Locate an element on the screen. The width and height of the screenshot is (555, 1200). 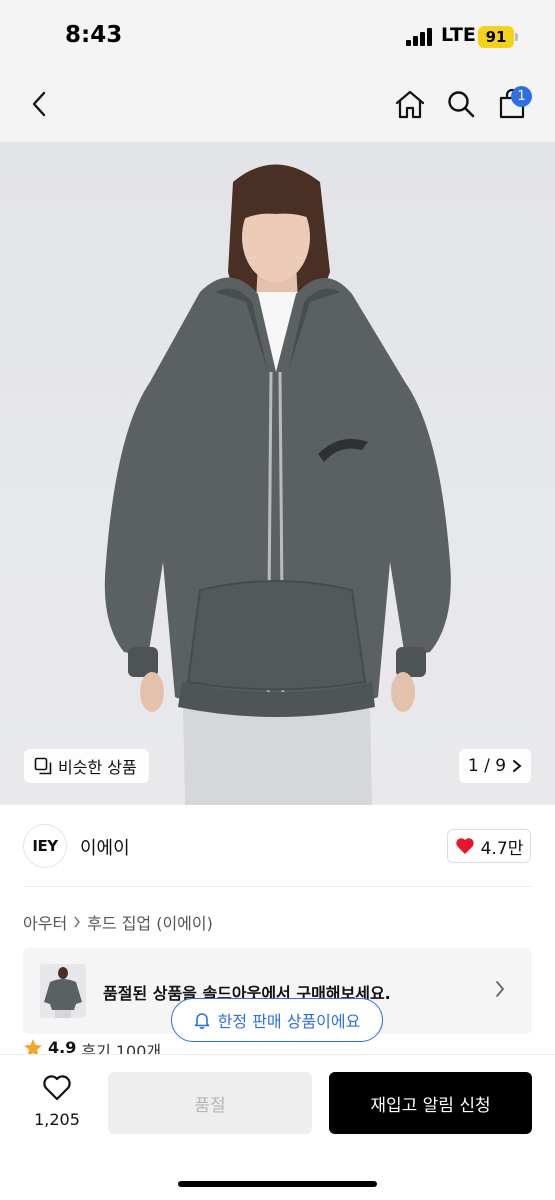
breadcrumb-item-outer: 아우터 is located at coordinates (45, 922).